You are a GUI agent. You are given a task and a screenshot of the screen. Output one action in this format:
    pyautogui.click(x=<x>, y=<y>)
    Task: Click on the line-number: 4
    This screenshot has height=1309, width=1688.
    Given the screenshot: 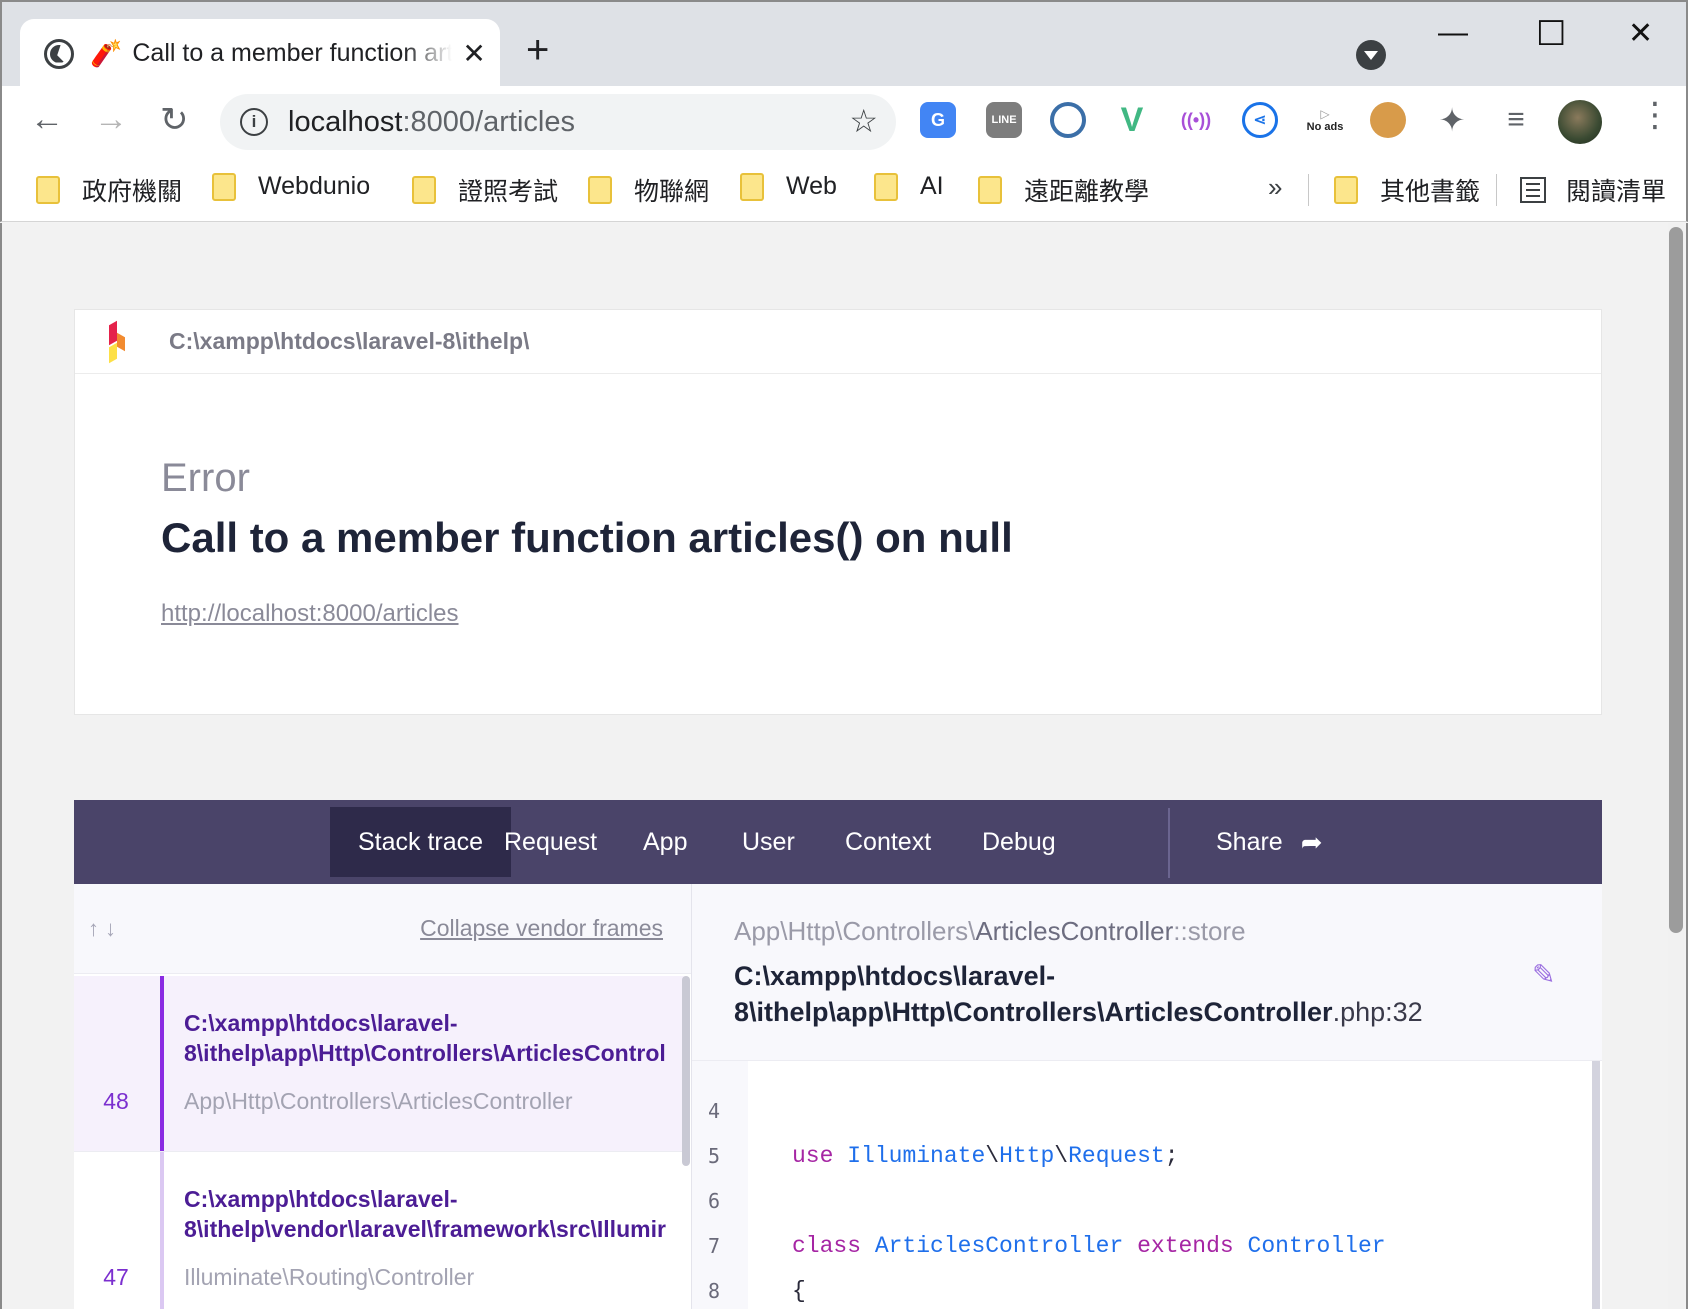 What is the action you would take?
    pyautogui.click(x=714, y=1111)
    